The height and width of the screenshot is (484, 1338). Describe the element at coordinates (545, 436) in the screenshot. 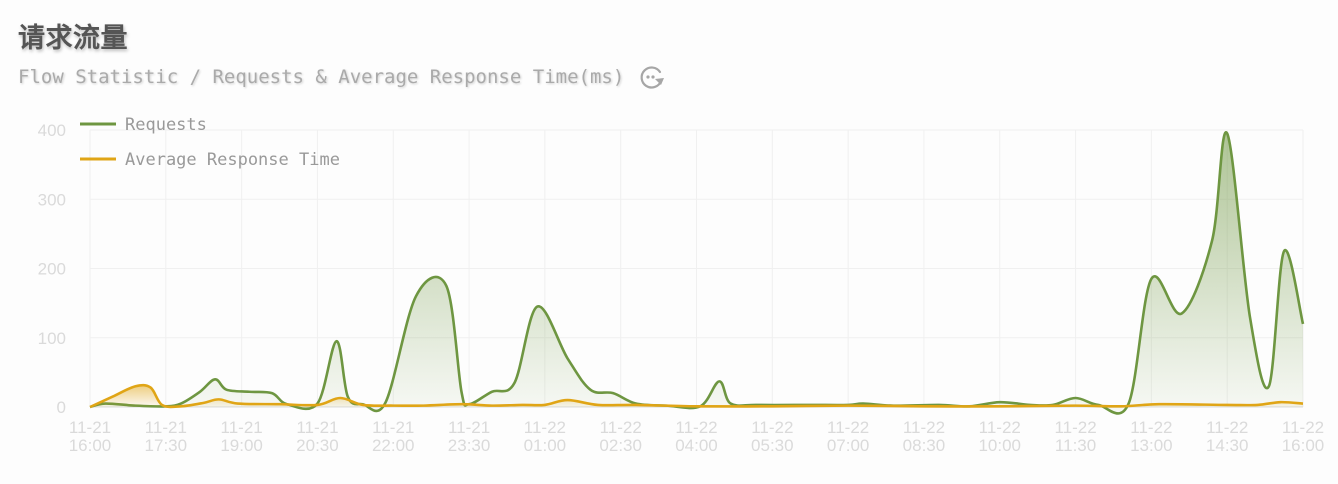

I see `x-tick-label: 11-22 01:00` at that location.